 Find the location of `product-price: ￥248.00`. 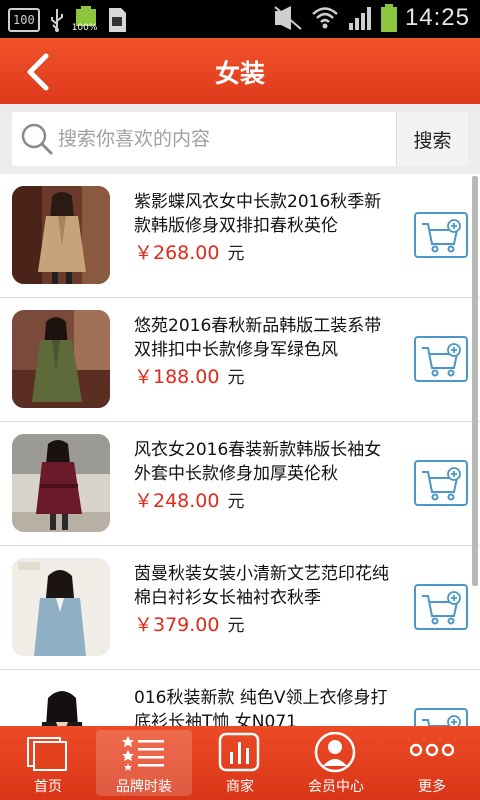

product-price: ￥248.00 is located at coordinates (177, 501).